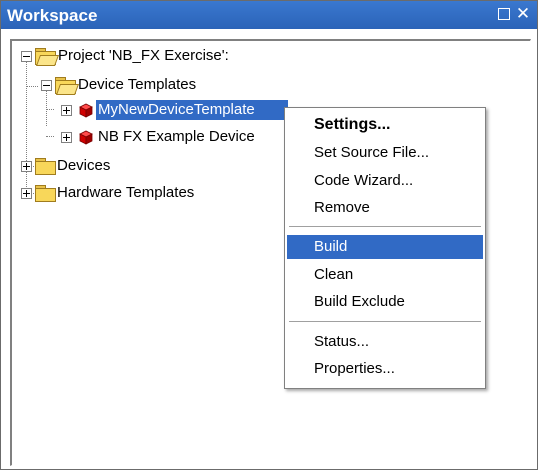 The width and height of the screenshot is (538, 470). I want to click on menu-item-build: Build, so click(385, 247).